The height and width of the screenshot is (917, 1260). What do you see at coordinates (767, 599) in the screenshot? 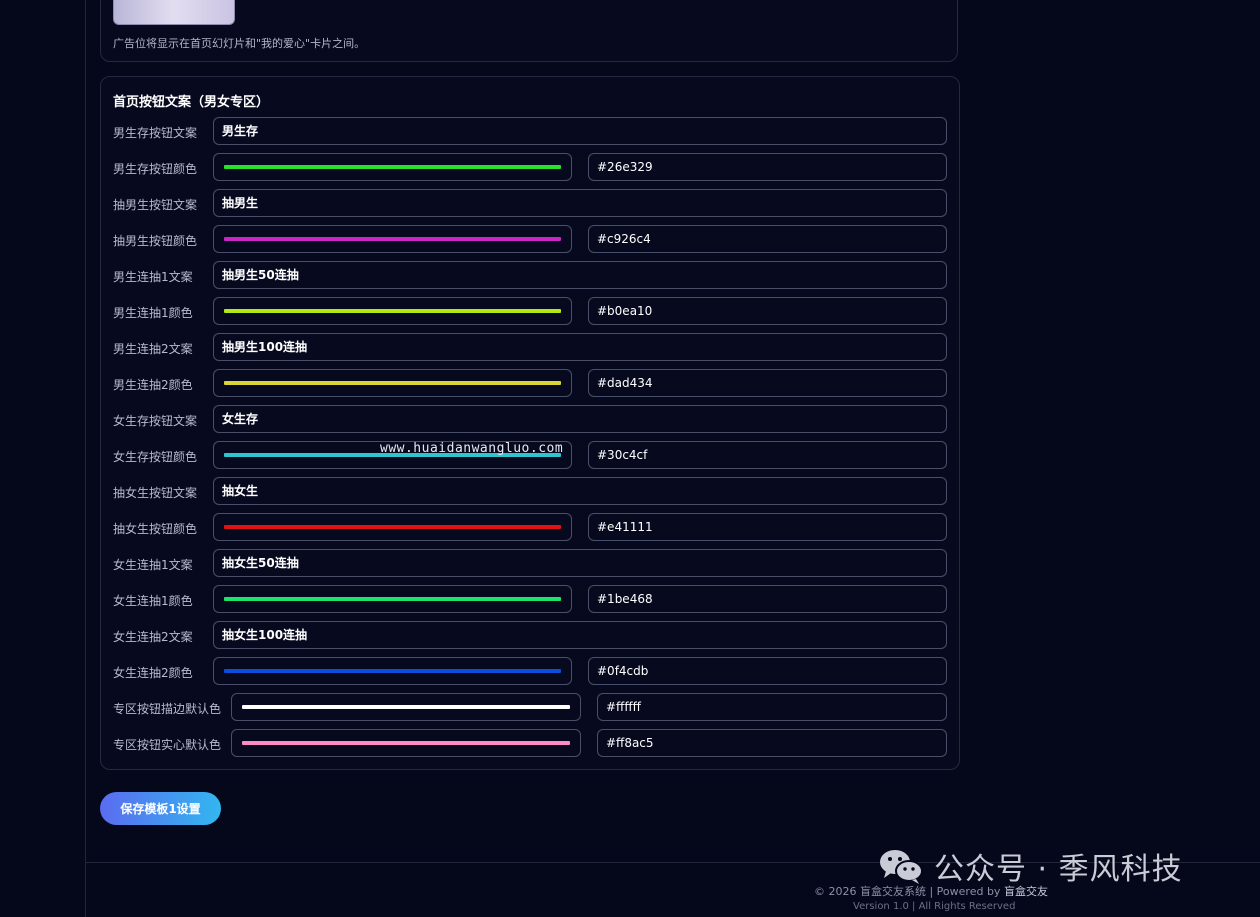
I see `color-hex-input: #1be468` at bounding box center [767, 599].